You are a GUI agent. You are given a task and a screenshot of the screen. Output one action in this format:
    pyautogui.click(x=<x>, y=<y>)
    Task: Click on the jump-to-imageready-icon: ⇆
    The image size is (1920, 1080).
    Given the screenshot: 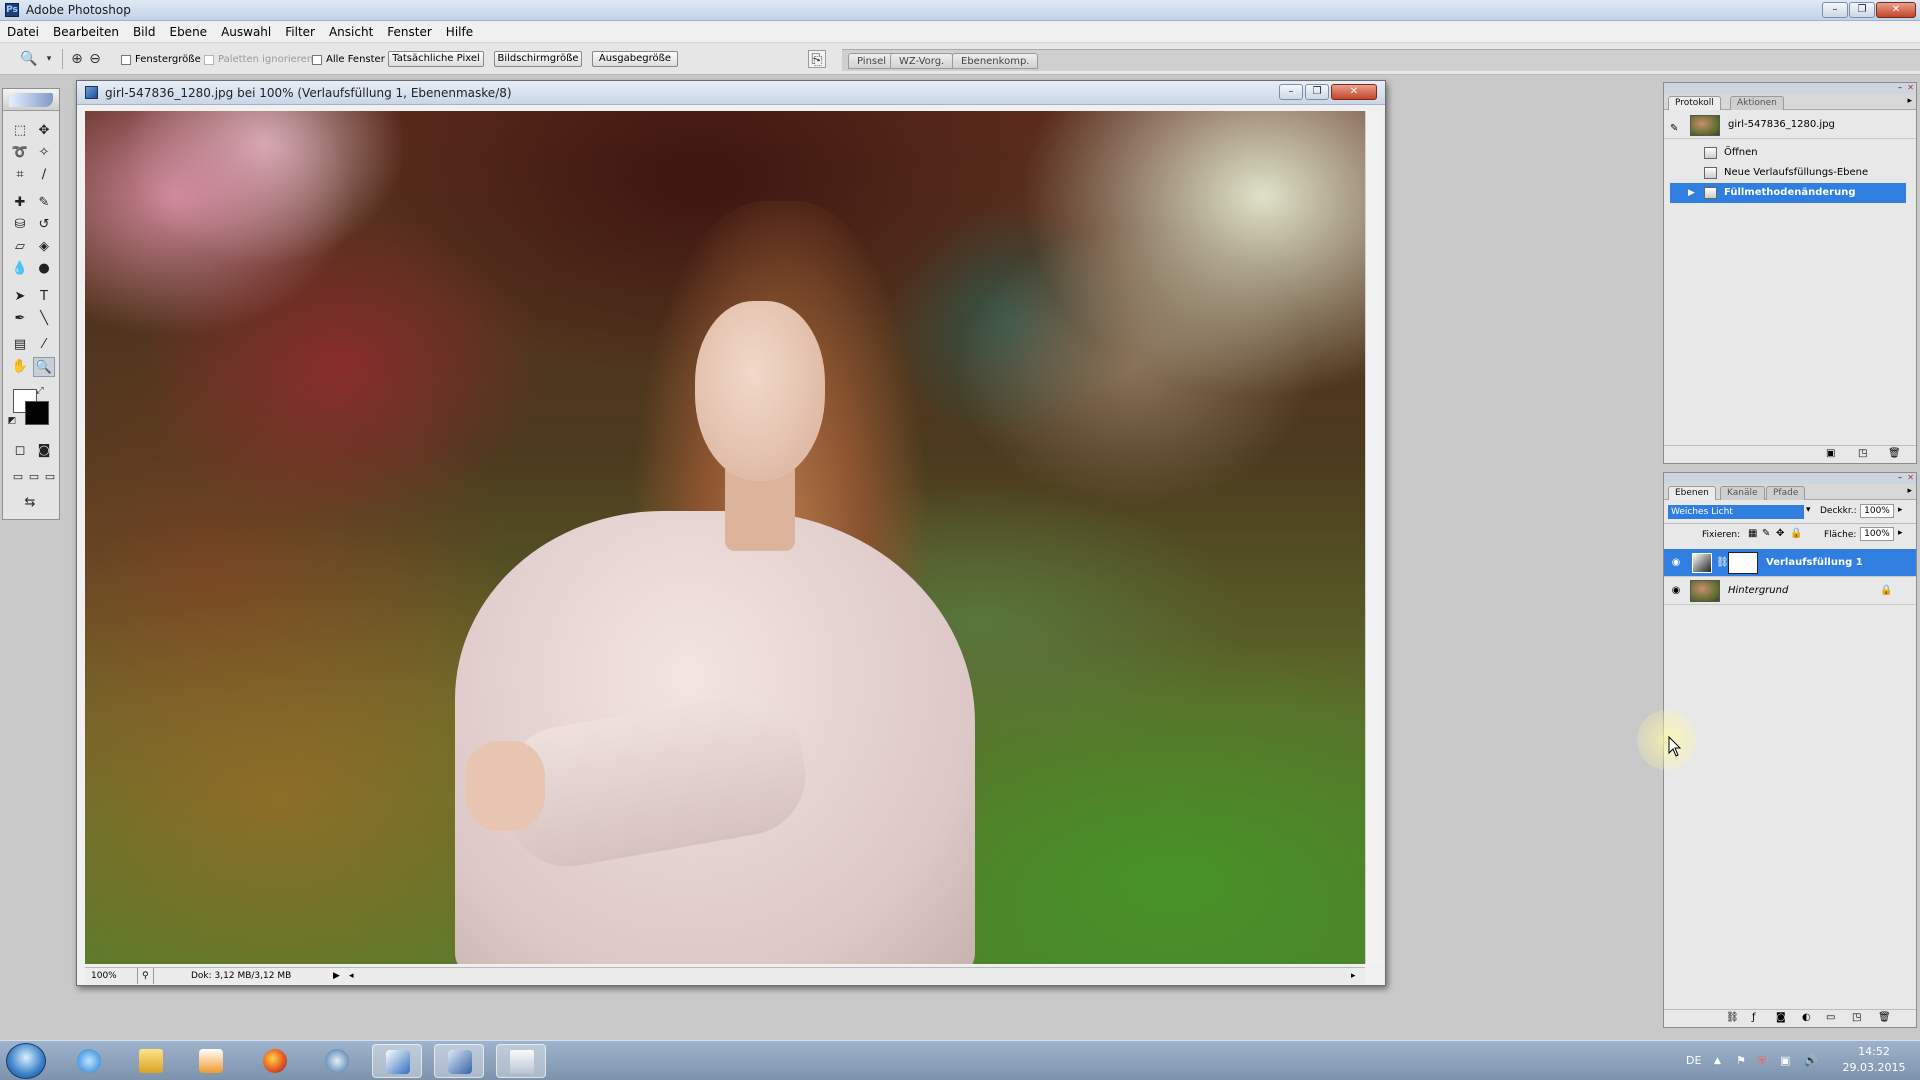 What is the action you would take?
    pyautogui.click(x=30, y=503)
    